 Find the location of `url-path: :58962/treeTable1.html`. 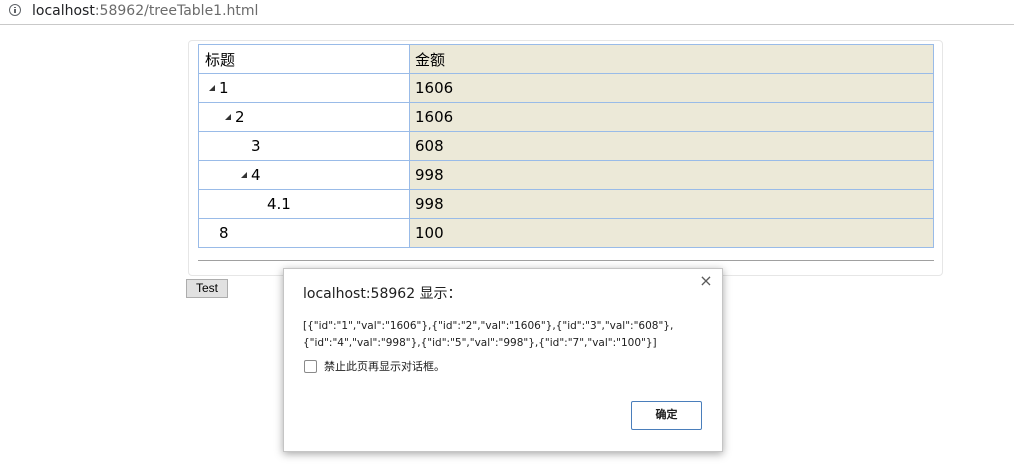

url-path: :58962/treeTable1.html is located at coordinates (176, 11).